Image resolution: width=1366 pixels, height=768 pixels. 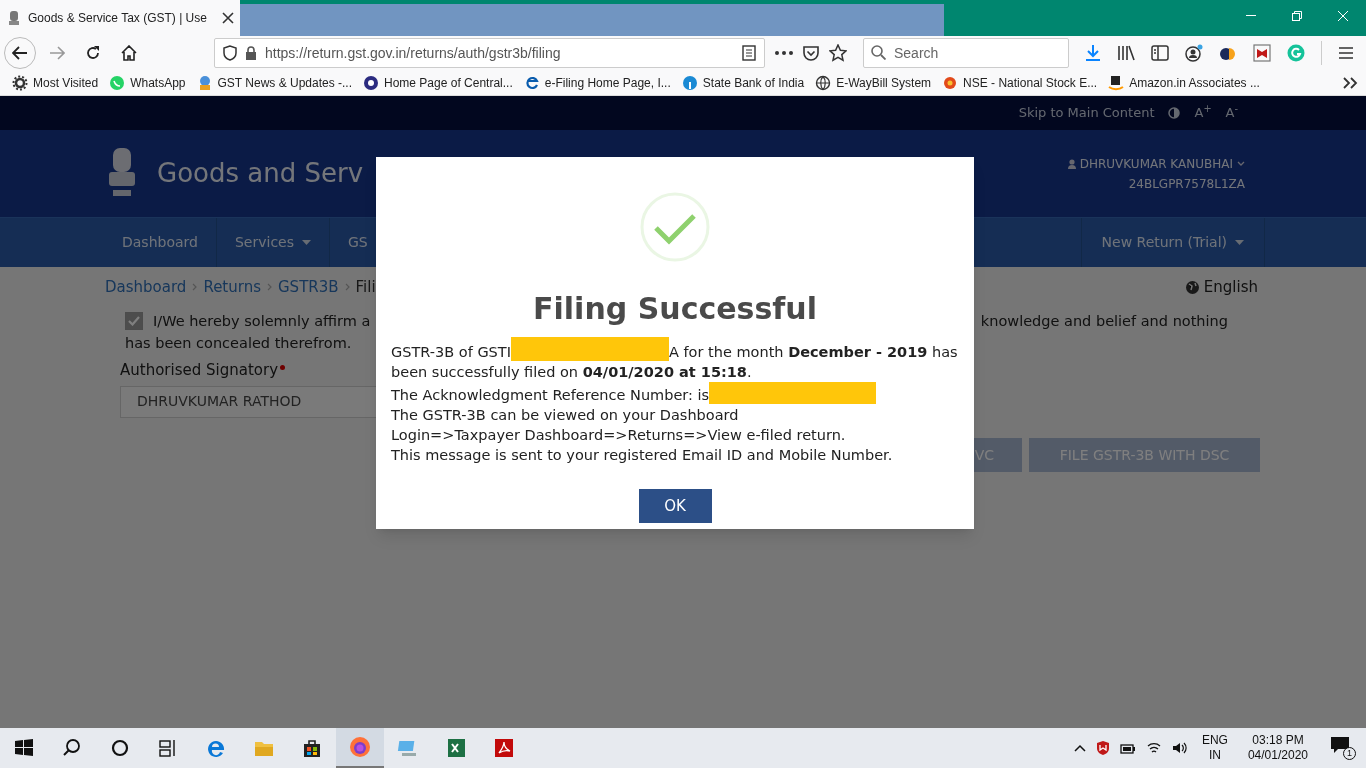 I want to click on message-text: A for the month December - 2019 has, so click(x=813, y=352).